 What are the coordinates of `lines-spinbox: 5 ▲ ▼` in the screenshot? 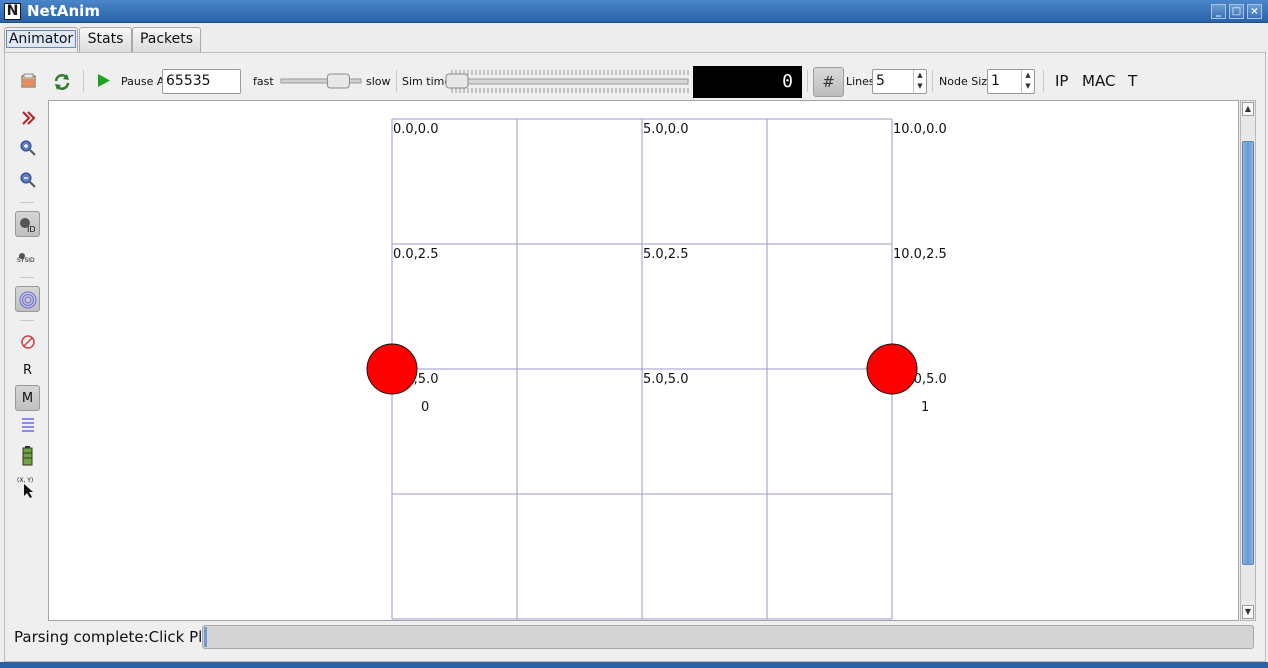 It's located at (899, 81).